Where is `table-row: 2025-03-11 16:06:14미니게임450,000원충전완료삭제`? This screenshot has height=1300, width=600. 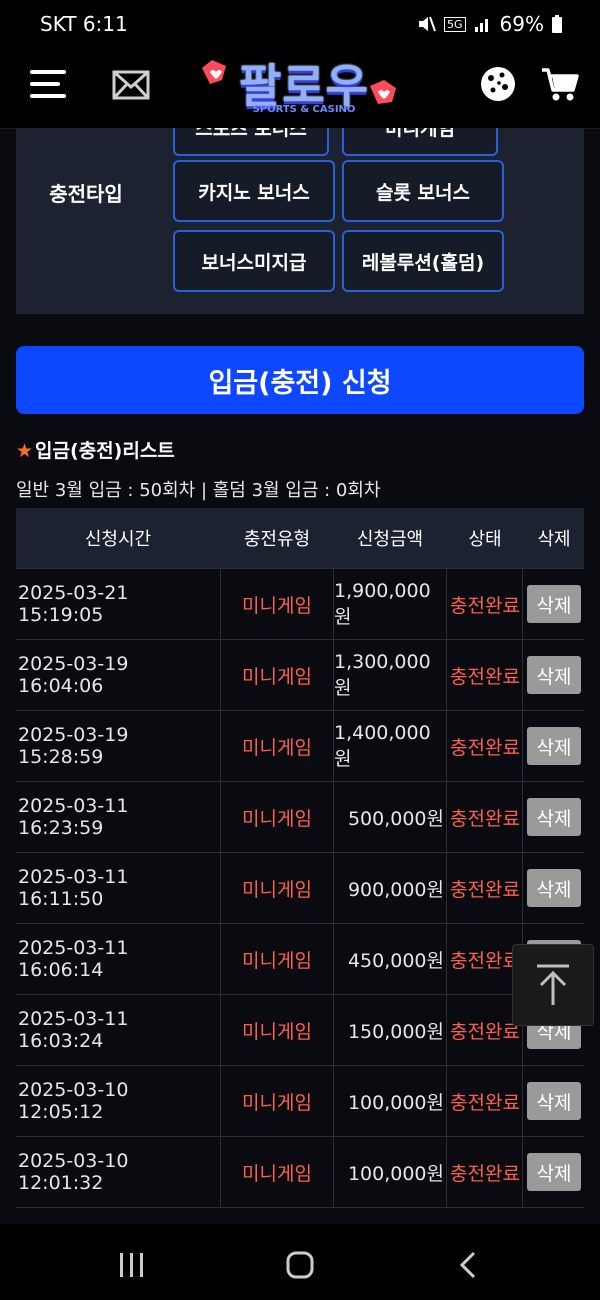
table-row: 2025-03-11 16:06:14미니게임450,000원충전완료삭제 is located at coordinates (300, 958).